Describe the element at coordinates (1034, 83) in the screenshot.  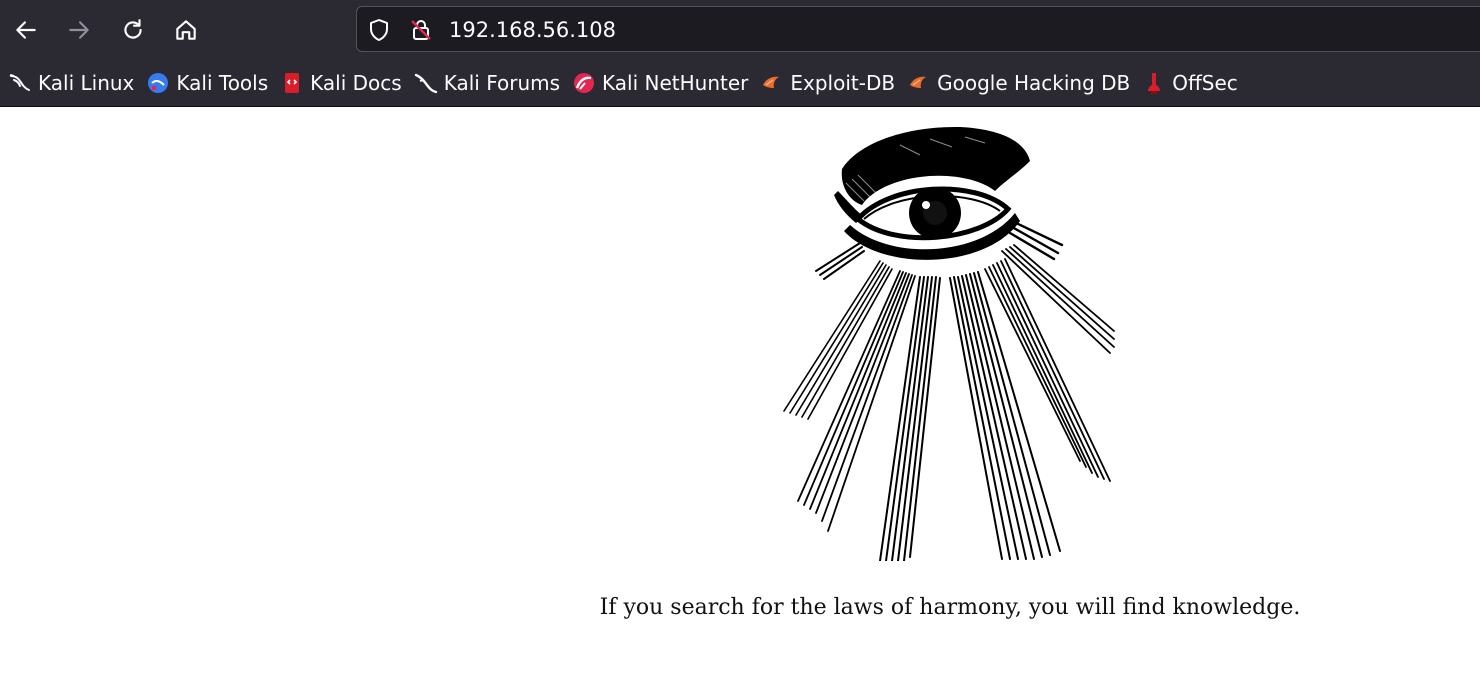
I see `bookmark-label: Google Hacking DB` at that location.